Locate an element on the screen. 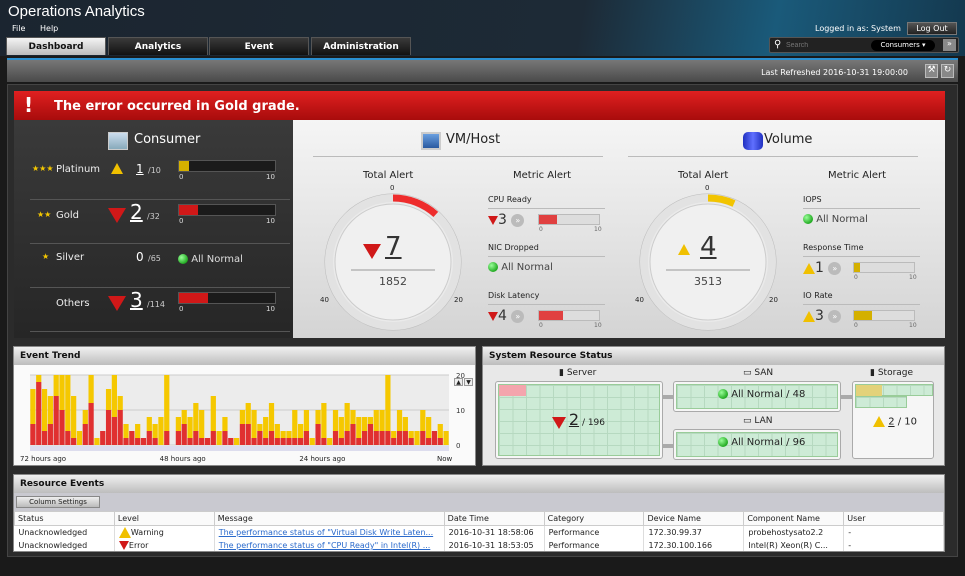 The image size is (965, 576). menu-file: File is located at coordinates (18, 28).